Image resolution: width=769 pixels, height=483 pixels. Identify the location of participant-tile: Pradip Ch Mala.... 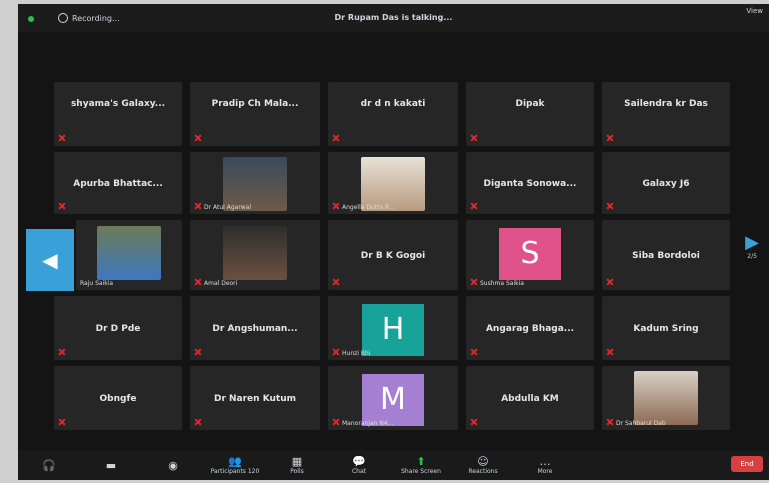
(255, 114).